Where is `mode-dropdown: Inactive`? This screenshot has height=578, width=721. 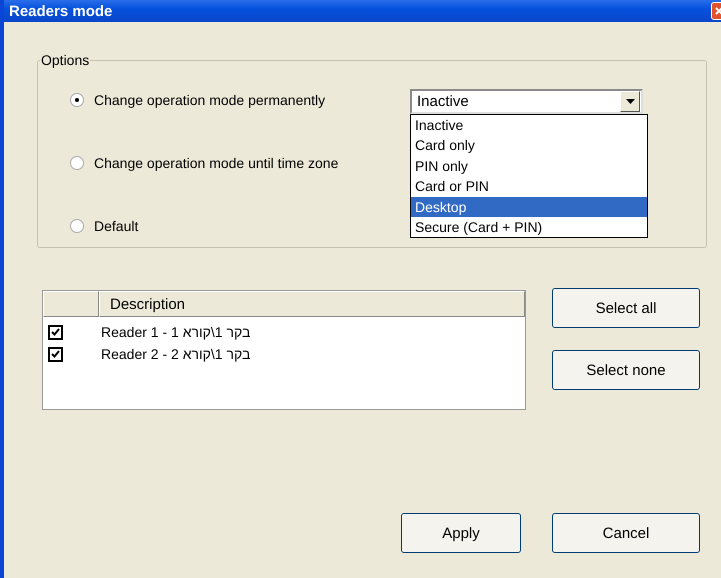
mode-dropdown: Inactive is located at coordinates (526, 101).